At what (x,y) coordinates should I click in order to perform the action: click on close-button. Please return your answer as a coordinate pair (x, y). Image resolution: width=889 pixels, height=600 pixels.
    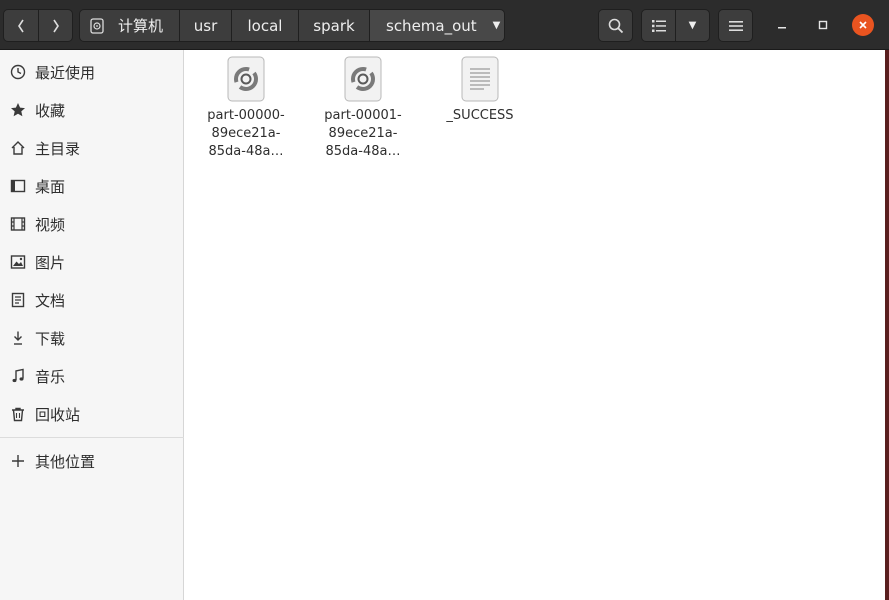
    Looking at the image, I should click on (863, 25).